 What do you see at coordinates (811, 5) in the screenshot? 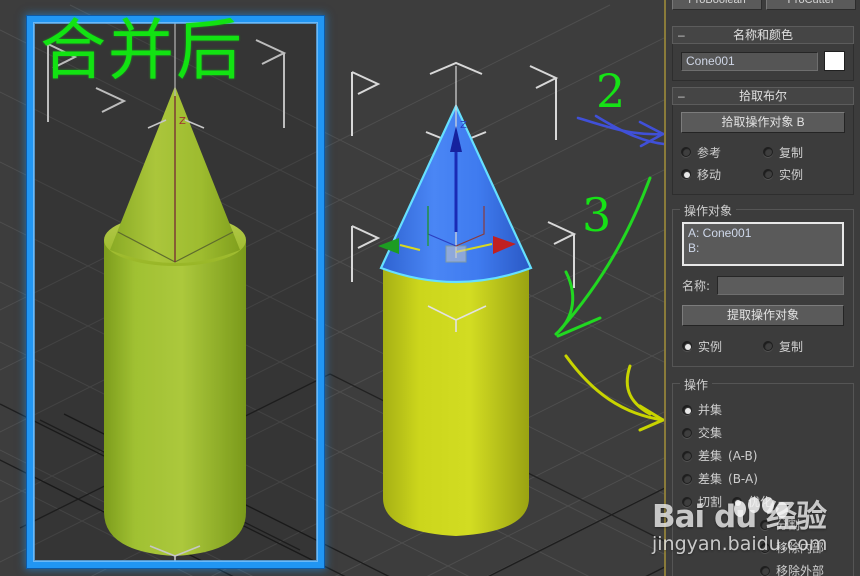
I see `procutter-button: ProCutter` at bounding box center [811, 5].